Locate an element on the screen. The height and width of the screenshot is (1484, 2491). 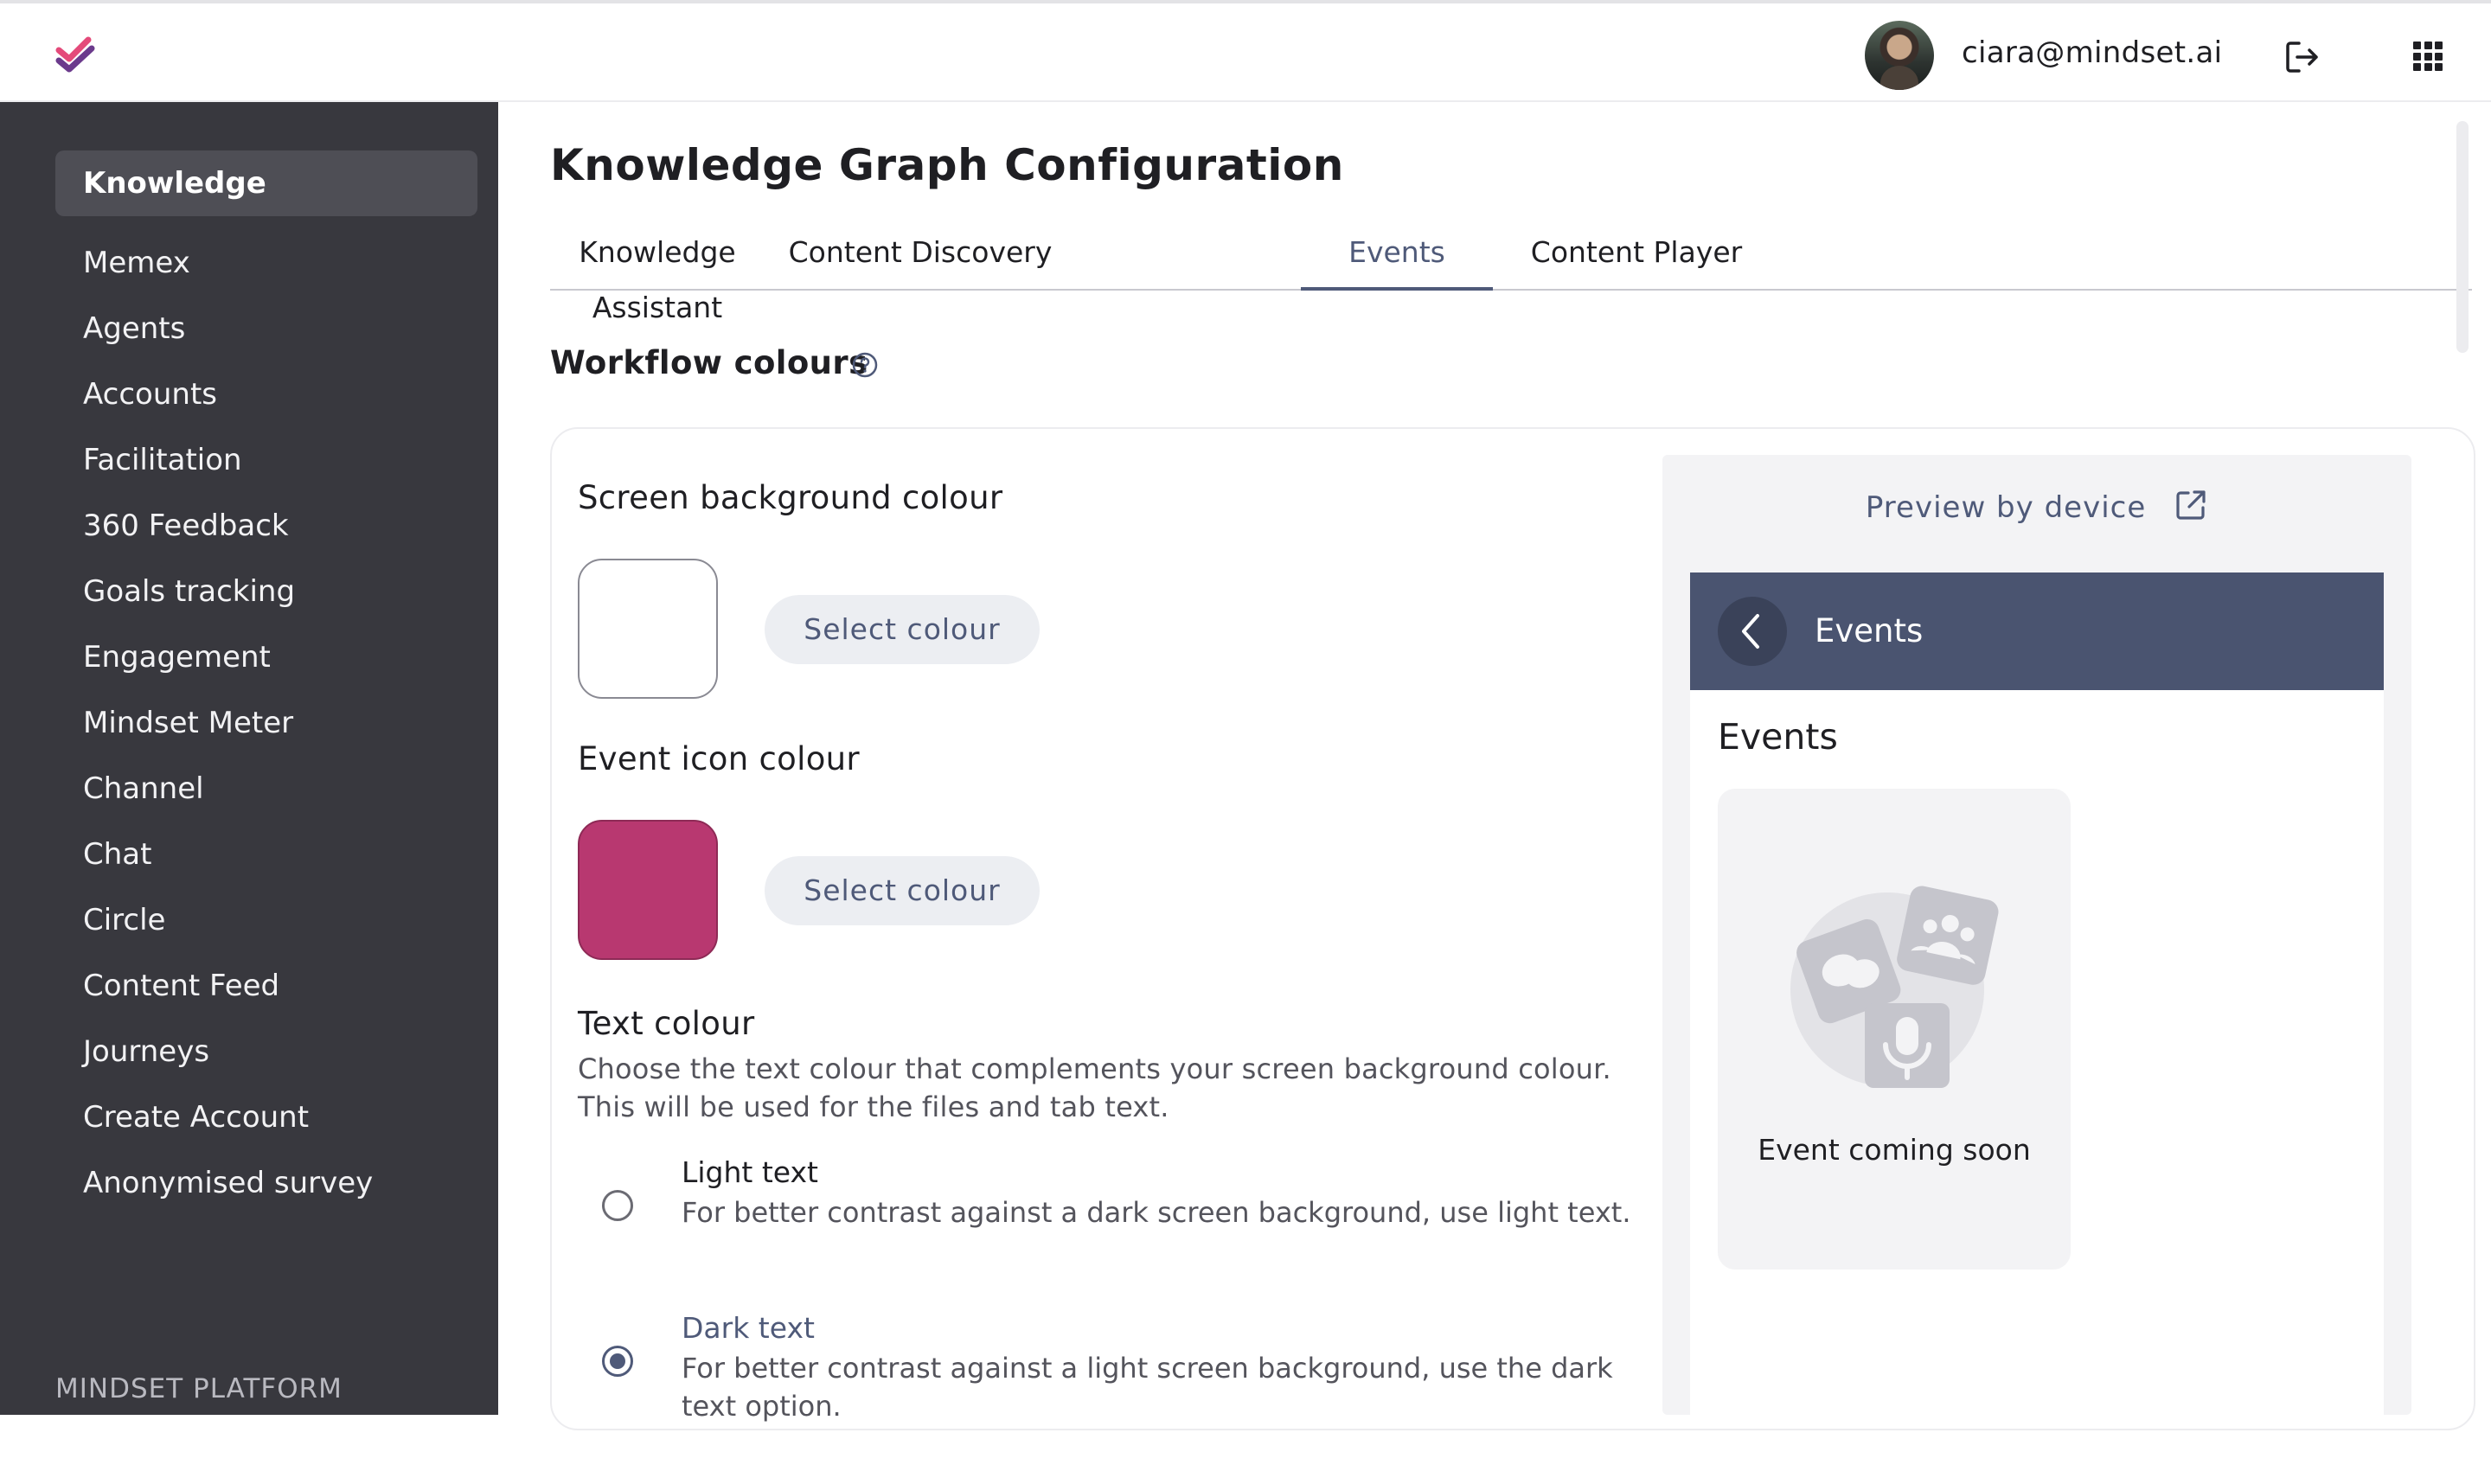
external-link-icon is located at coordinates (2191, 505).